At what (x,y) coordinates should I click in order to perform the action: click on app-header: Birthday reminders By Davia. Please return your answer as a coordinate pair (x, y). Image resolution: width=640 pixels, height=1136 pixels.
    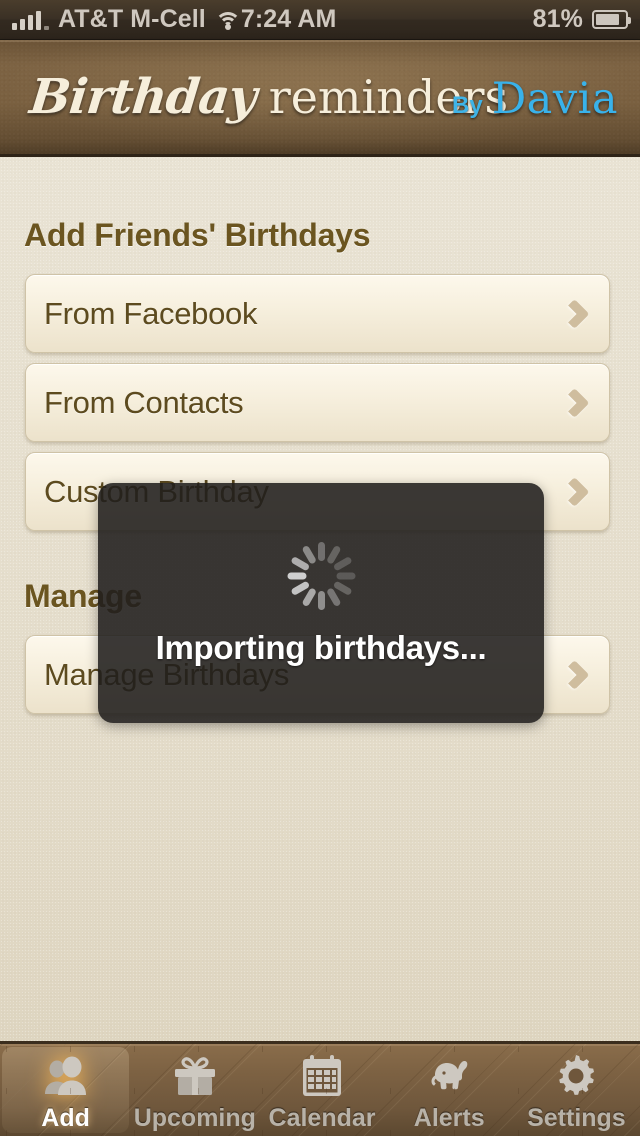
    Looking at the image, I should click on (320, 98).